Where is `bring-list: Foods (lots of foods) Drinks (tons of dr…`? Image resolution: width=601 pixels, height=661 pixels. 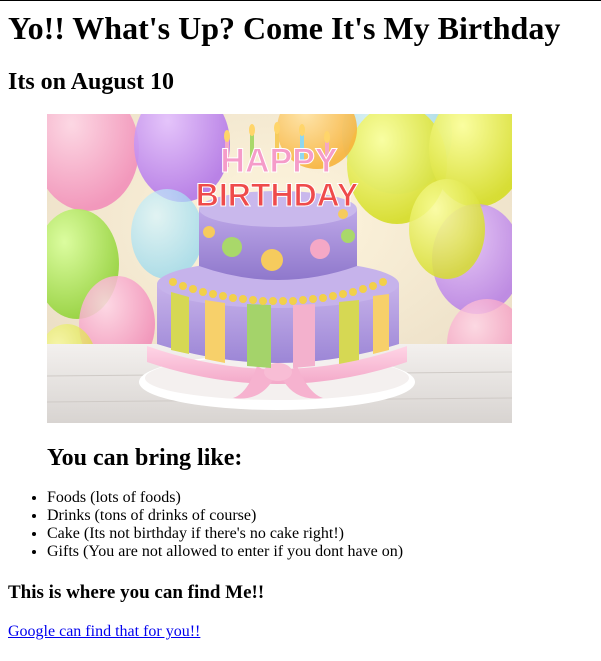 bring-list: Foods (lots of foods) Drinks (tons of dr… is located at coordinates (201, 525).